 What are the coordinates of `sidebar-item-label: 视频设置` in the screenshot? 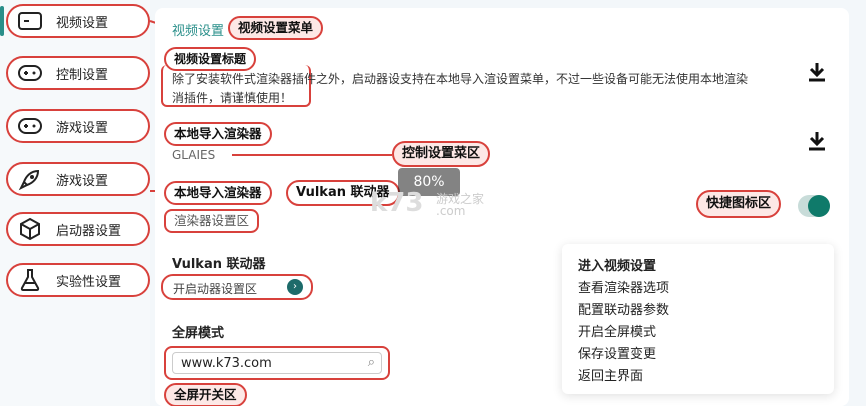 It's located at (82, 23).